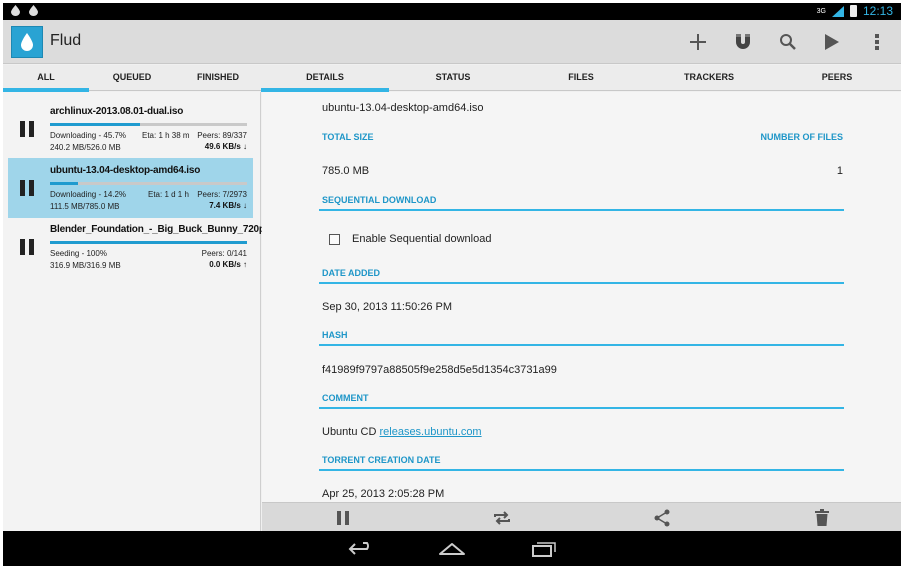 The image size is (904, 569). What do you see at coordinates (709, 78) in the screenshot?
I see `tab-trackers: TRACKERS` at bounding box center [709, 78].